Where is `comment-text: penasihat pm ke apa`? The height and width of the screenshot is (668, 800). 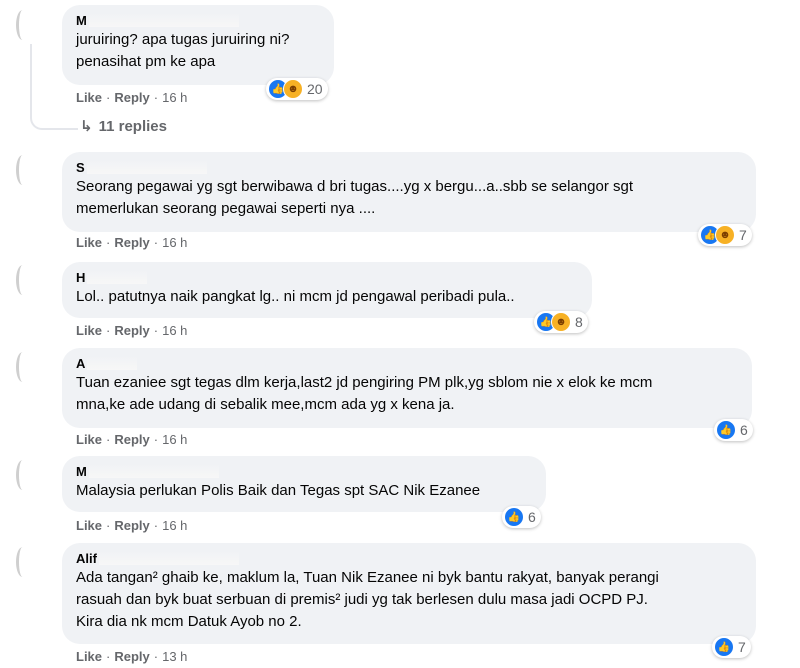
comment-text: penasihat pm ke apa is located at coordinates (146, 61).